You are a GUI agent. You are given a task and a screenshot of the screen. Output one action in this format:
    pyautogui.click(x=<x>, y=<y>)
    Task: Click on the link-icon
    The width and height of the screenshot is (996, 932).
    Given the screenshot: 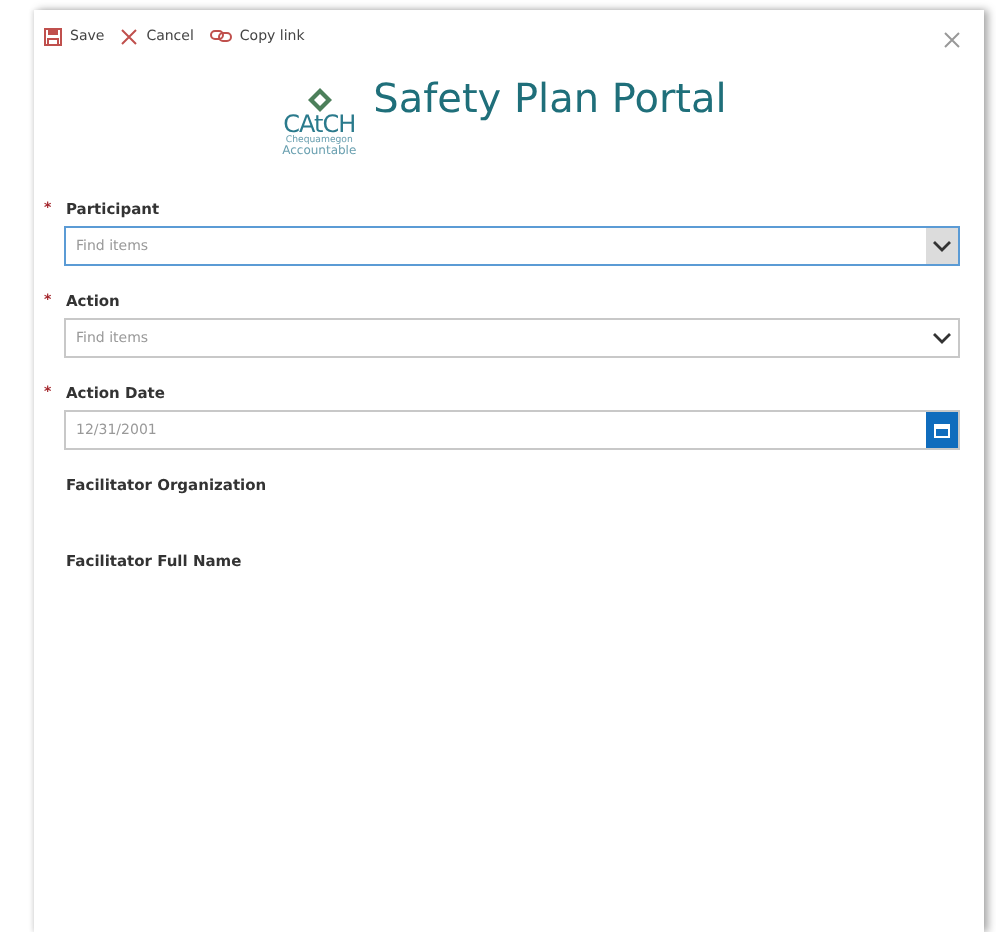 What is the action you would take?
    pyautogui.click(x=220, y=36)
    